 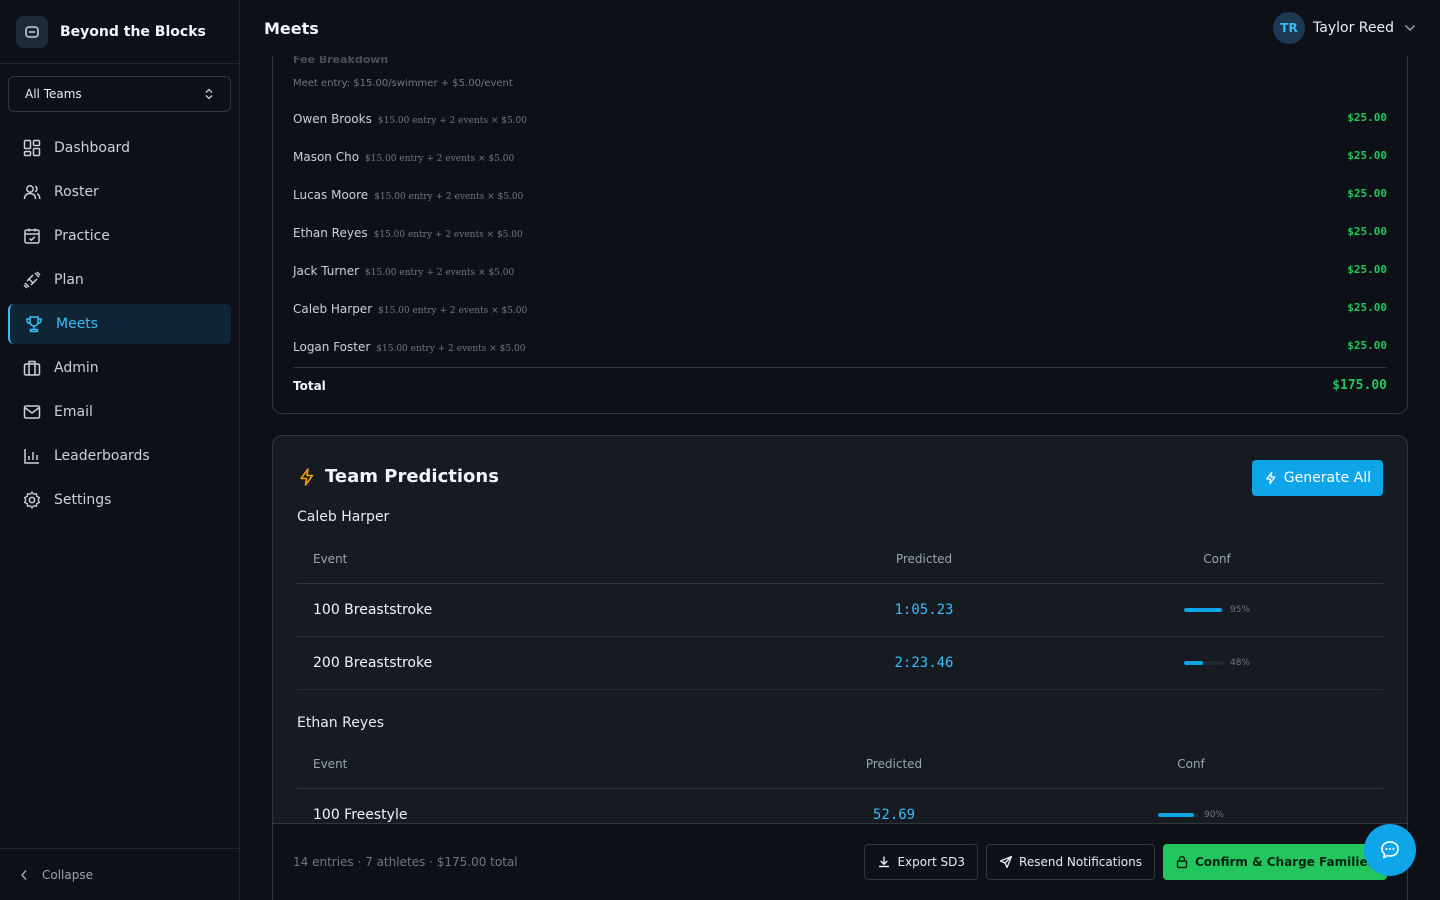 What do you see at coordinates (840, 380) in the screenshot?
I see `fee-total-row: Total $175.00` at bounding box center [840, 380].